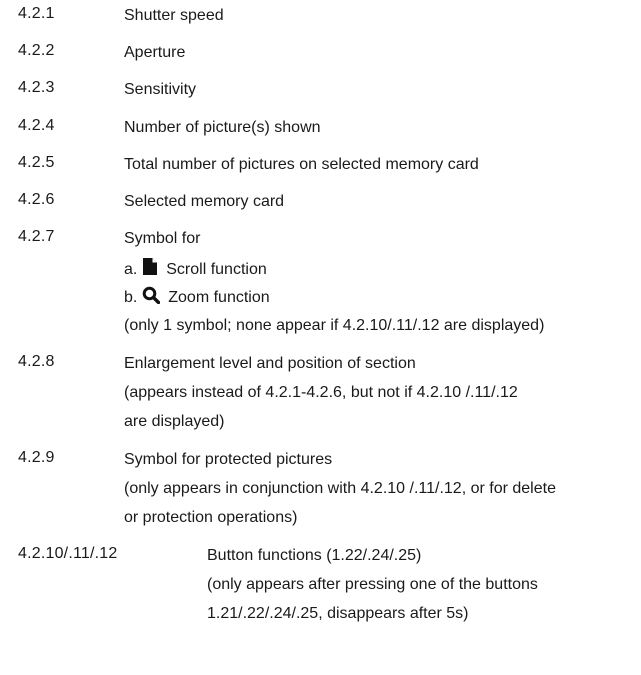 The image size is (641, 675). What do you see at coordinates (131, 269) in the screenshot?
I see `sub-item-prefix: a.` at bounding box center [131, 269].